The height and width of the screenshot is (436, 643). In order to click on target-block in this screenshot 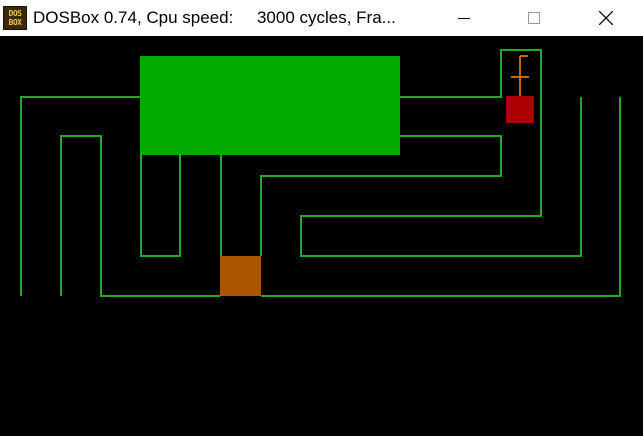, I will do `click(520, 109)`.